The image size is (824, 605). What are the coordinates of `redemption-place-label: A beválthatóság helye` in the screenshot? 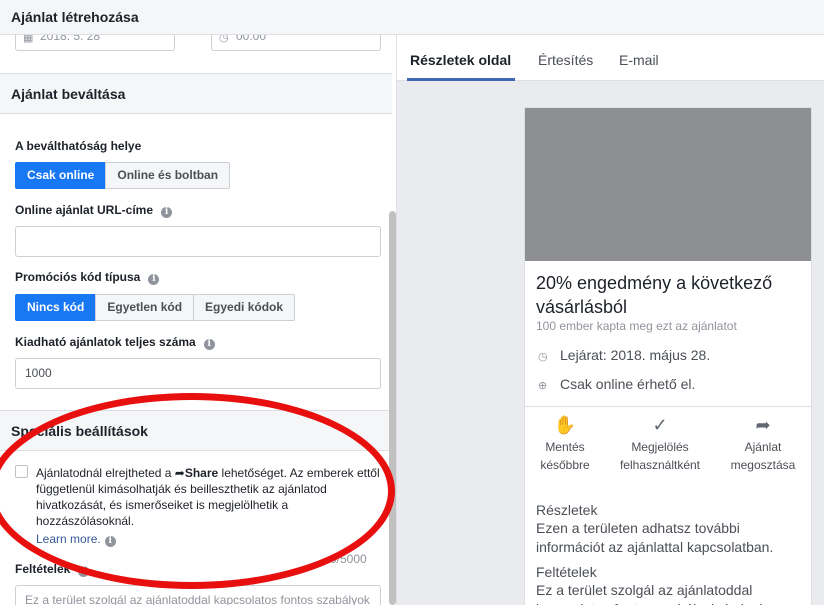 It's located at (78, 146).